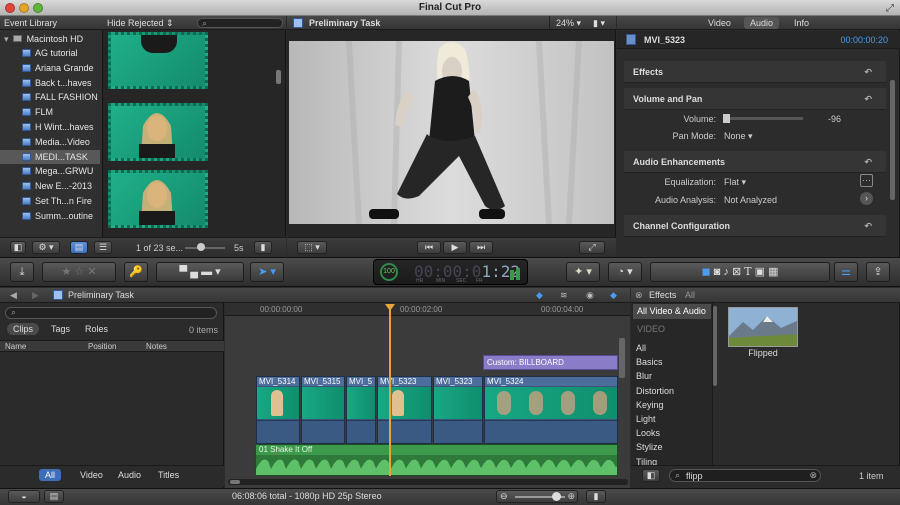 The height and width of the screenshot is (505, 900). What do you see at coordinates (504, 496) in the screenshot?
I see `zoom-out-icon: ⊖` at bounding box center [504, 496].